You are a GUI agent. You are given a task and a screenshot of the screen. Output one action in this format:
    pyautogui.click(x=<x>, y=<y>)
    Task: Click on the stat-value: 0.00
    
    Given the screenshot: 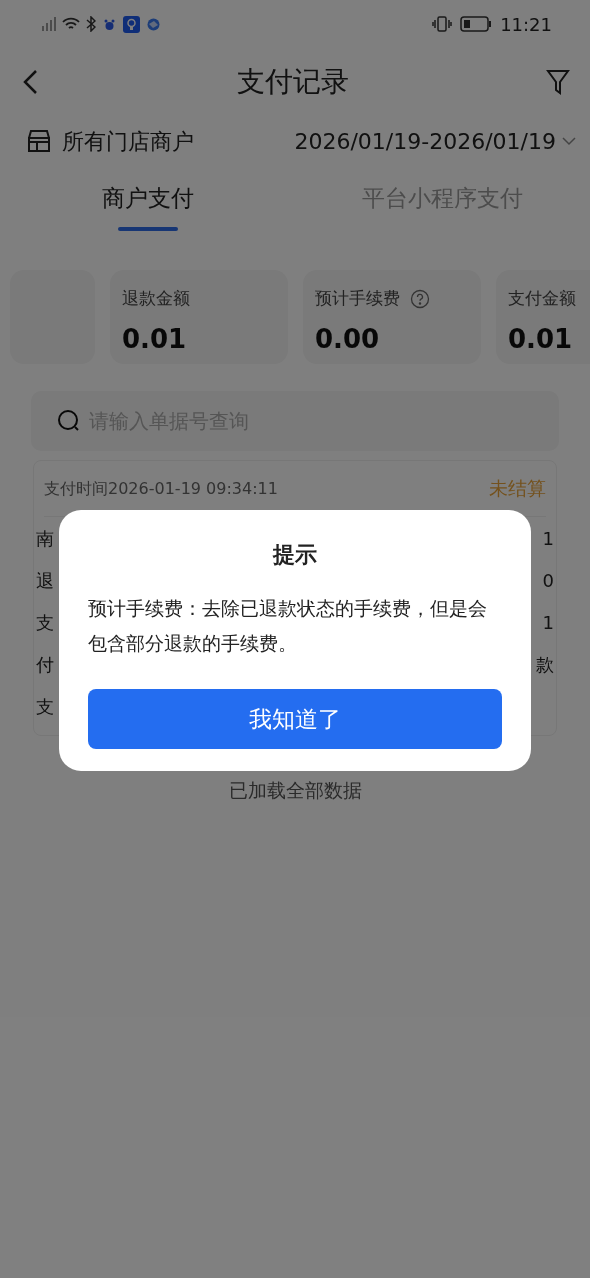 What is the action you would take?
    pyautogui.click(x=348, y=339)
    